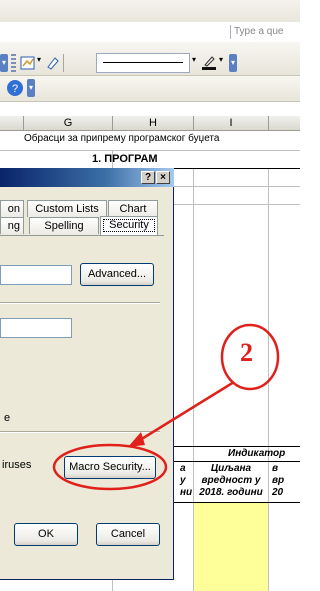 The image size is (320, 591). I want to click on column-header-j, so click(284, 123).